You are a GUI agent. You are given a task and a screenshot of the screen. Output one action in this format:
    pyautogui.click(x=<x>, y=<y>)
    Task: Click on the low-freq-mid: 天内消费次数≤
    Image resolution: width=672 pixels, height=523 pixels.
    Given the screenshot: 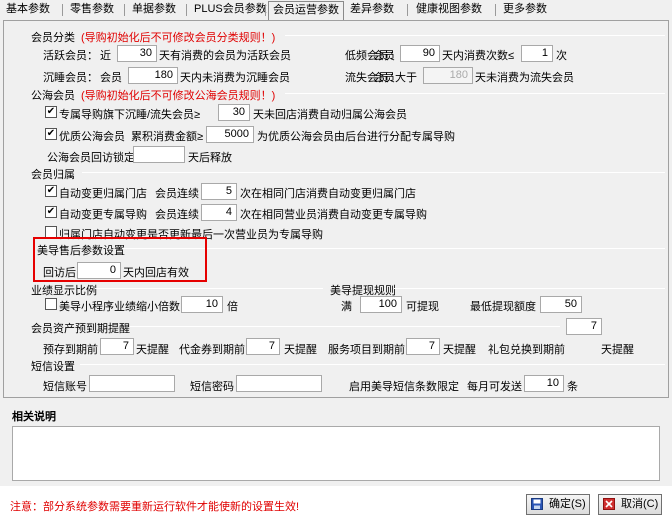 What is the action you would take?
    pyautogui.click(x=478, y=56)
    